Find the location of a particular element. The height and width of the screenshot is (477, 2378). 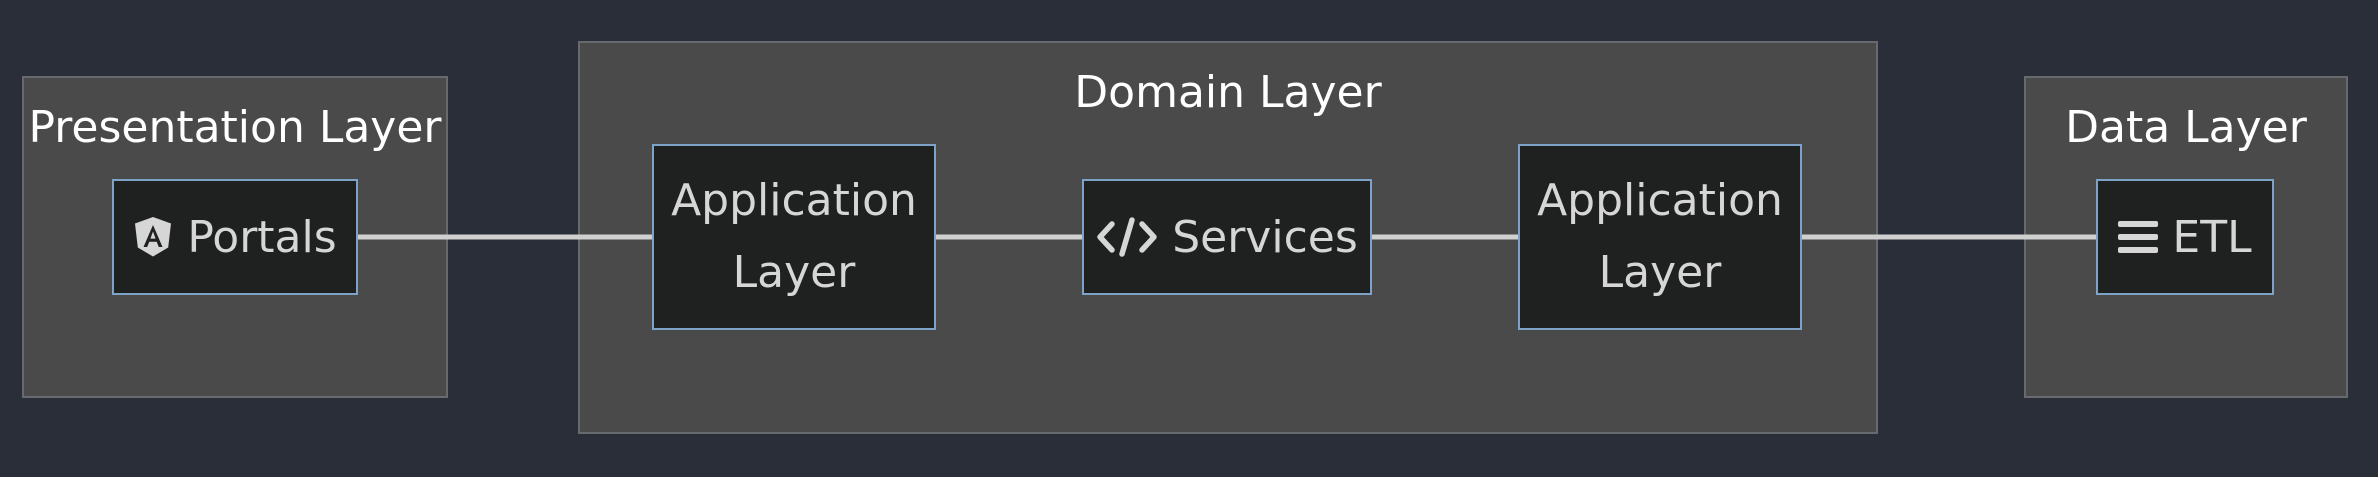

application-layer-node-left: Application Layer is located at coordinates (794, 237).